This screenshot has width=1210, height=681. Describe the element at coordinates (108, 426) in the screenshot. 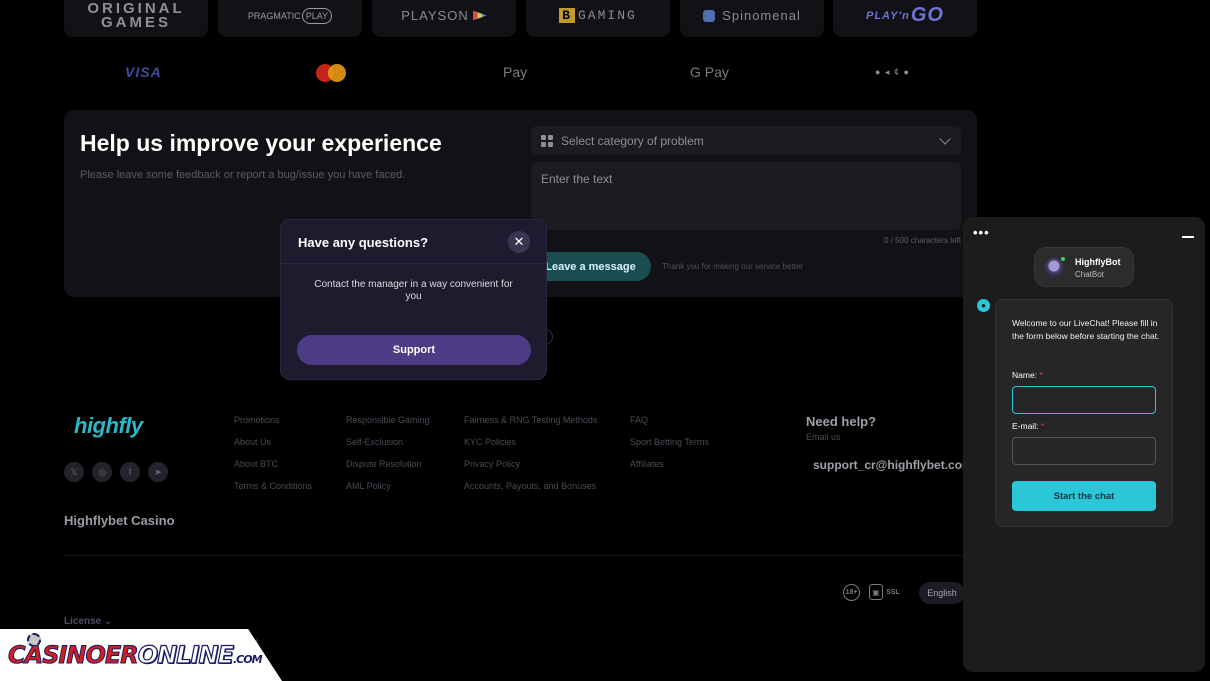

I see `highfly-logo: highfly` at that location.